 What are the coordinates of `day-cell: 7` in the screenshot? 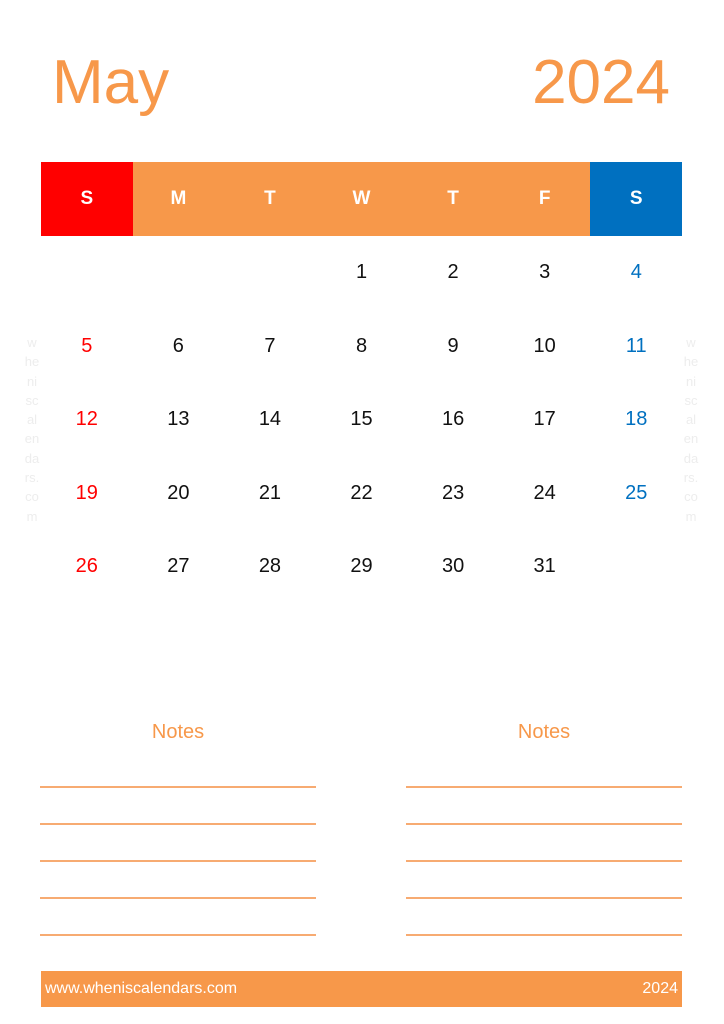 It's located at (270, 345).